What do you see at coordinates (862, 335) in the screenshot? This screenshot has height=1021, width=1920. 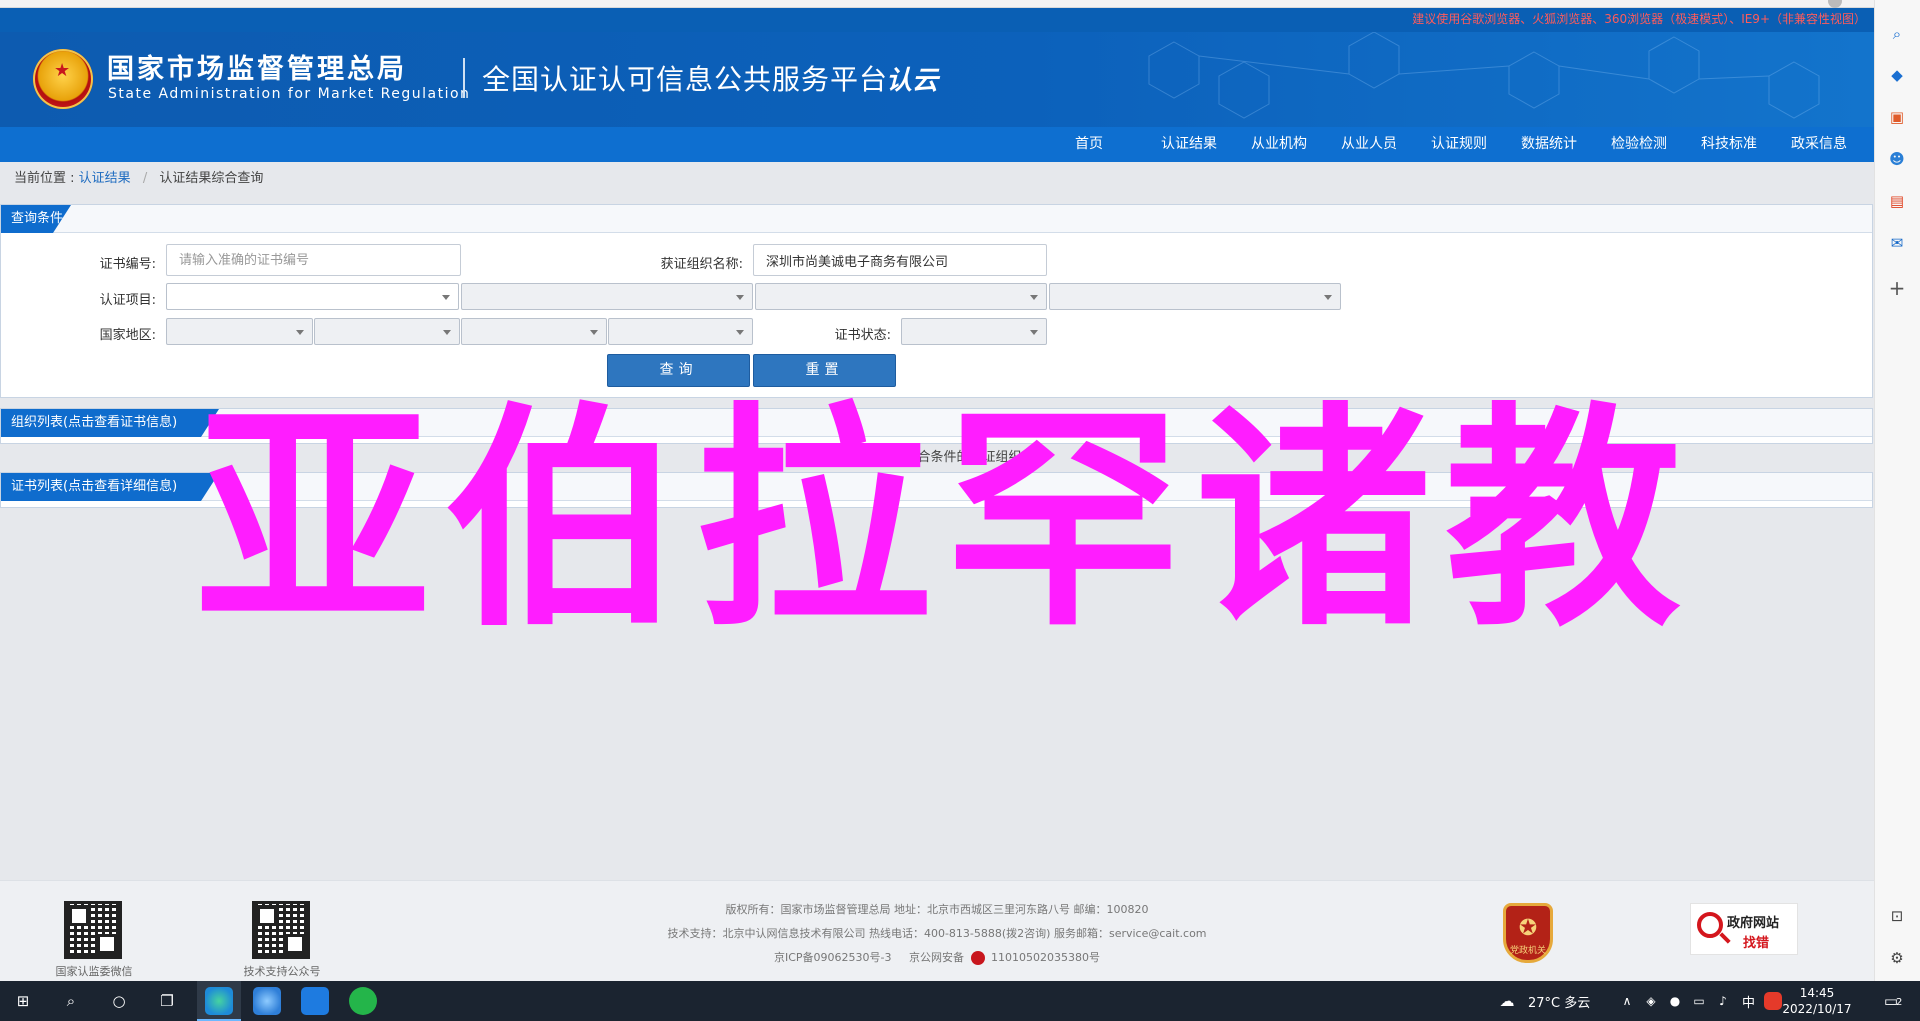 I see `cert-status-label: 证书状态:` at bounding box center [862, 335].